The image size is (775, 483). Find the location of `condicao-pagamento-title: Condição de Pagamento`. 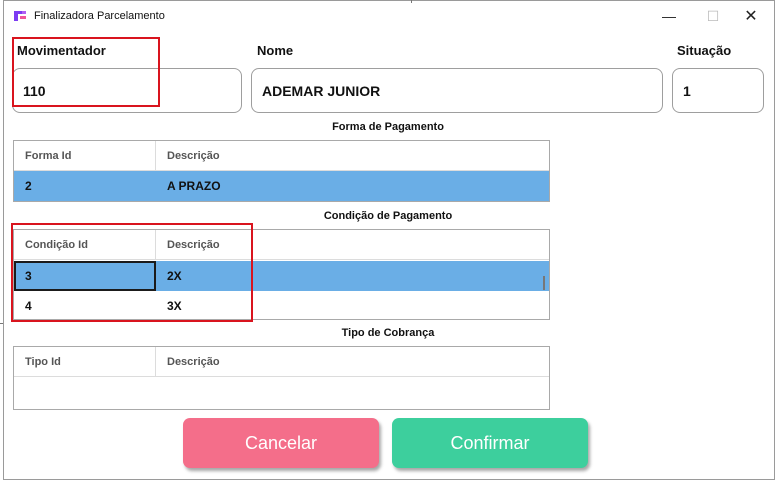

condicao-pagamento-title: Condição de Pagamento is located at coordinates (388, 216).